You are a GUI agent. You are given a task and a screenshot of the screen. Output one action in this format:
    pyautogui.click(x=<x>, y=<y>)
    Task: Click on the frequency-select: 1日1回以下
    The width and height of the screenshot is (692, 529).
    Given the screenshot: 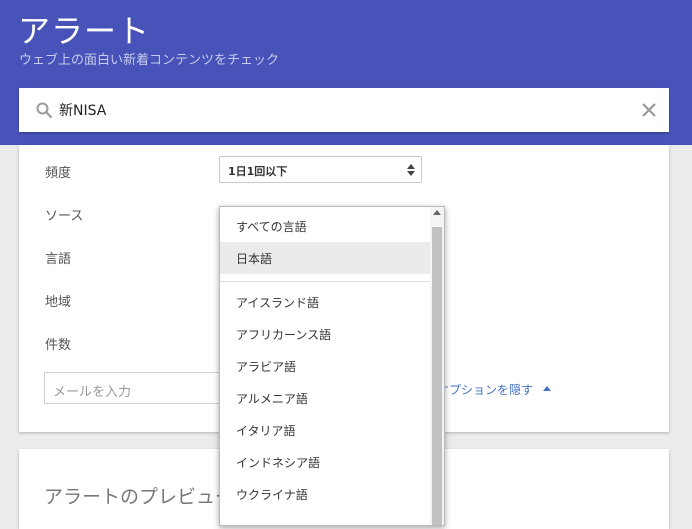 What is the action you would take?
    pyautogui.click(x=320, y=169)
    